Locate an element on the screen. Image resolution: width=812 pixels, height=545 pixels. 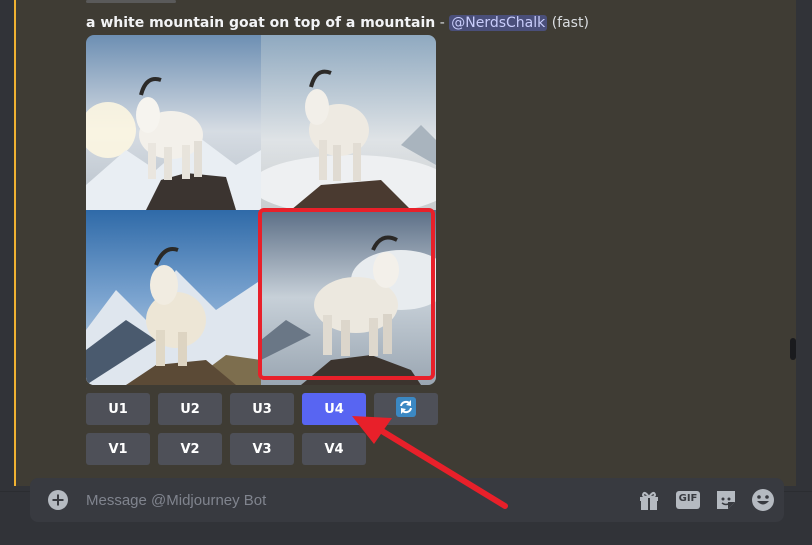
upscale-button-4: U4 is located at coordinates (334, 409).